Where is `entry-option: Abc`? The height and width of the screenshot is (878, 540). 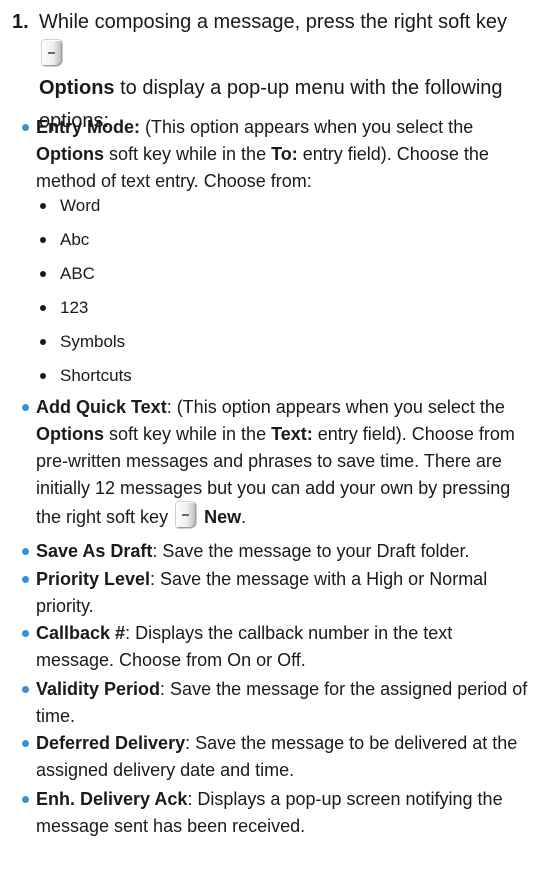 entry-option: Abc is located at coordinates (64, 240).